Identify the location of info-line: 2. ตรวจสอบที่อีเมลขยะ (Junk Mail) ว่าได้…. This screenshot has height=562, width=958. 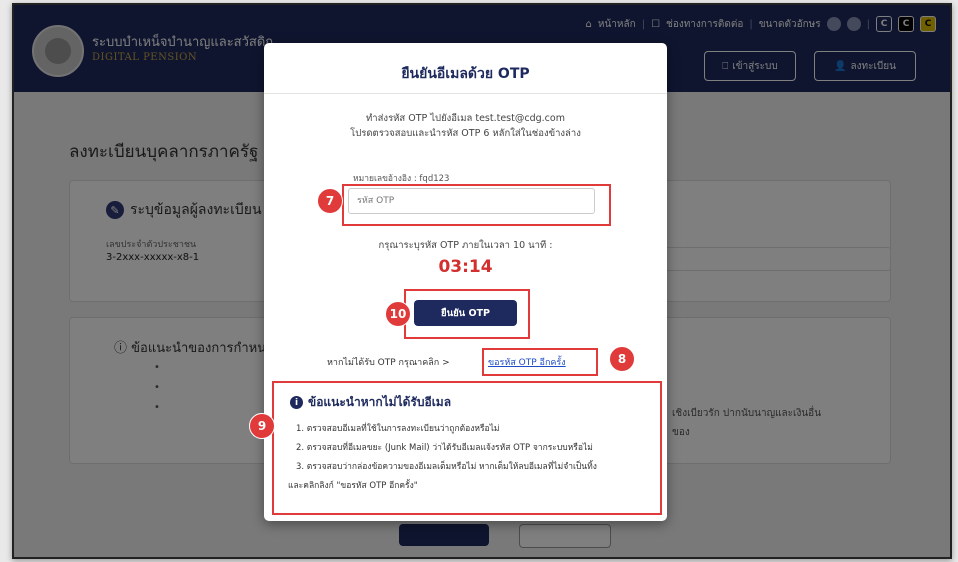
(444, 448).